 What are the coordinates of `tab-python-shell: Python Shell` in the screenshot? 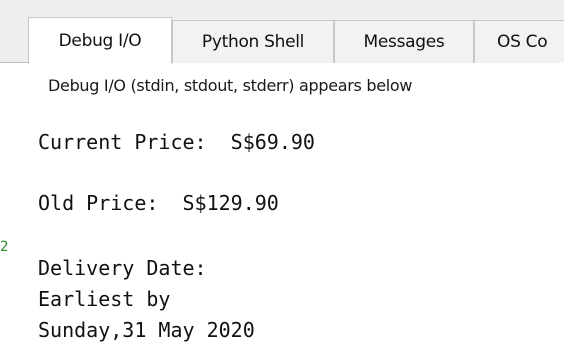 It's located at (253, 41).